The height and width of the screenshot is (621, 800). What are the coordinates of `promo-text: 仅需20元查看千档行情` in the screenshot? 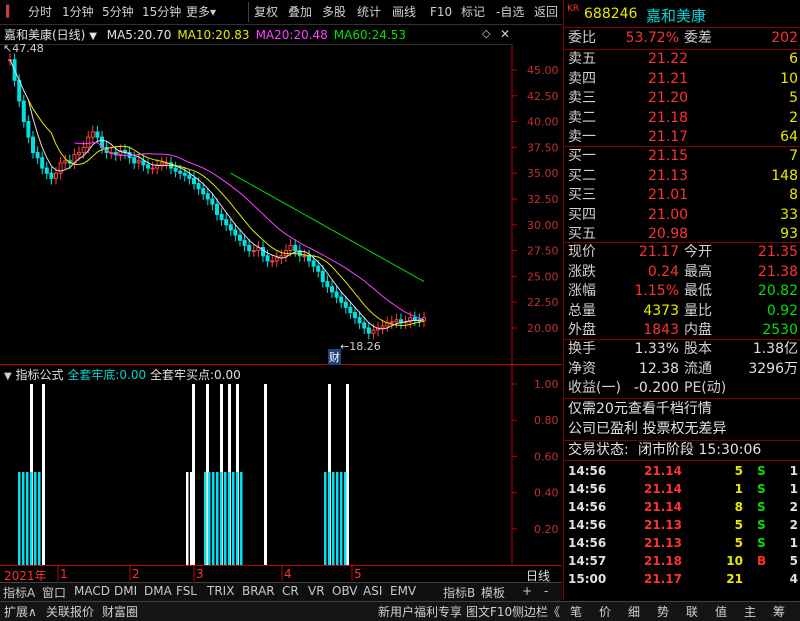 It's located at (640, 409).